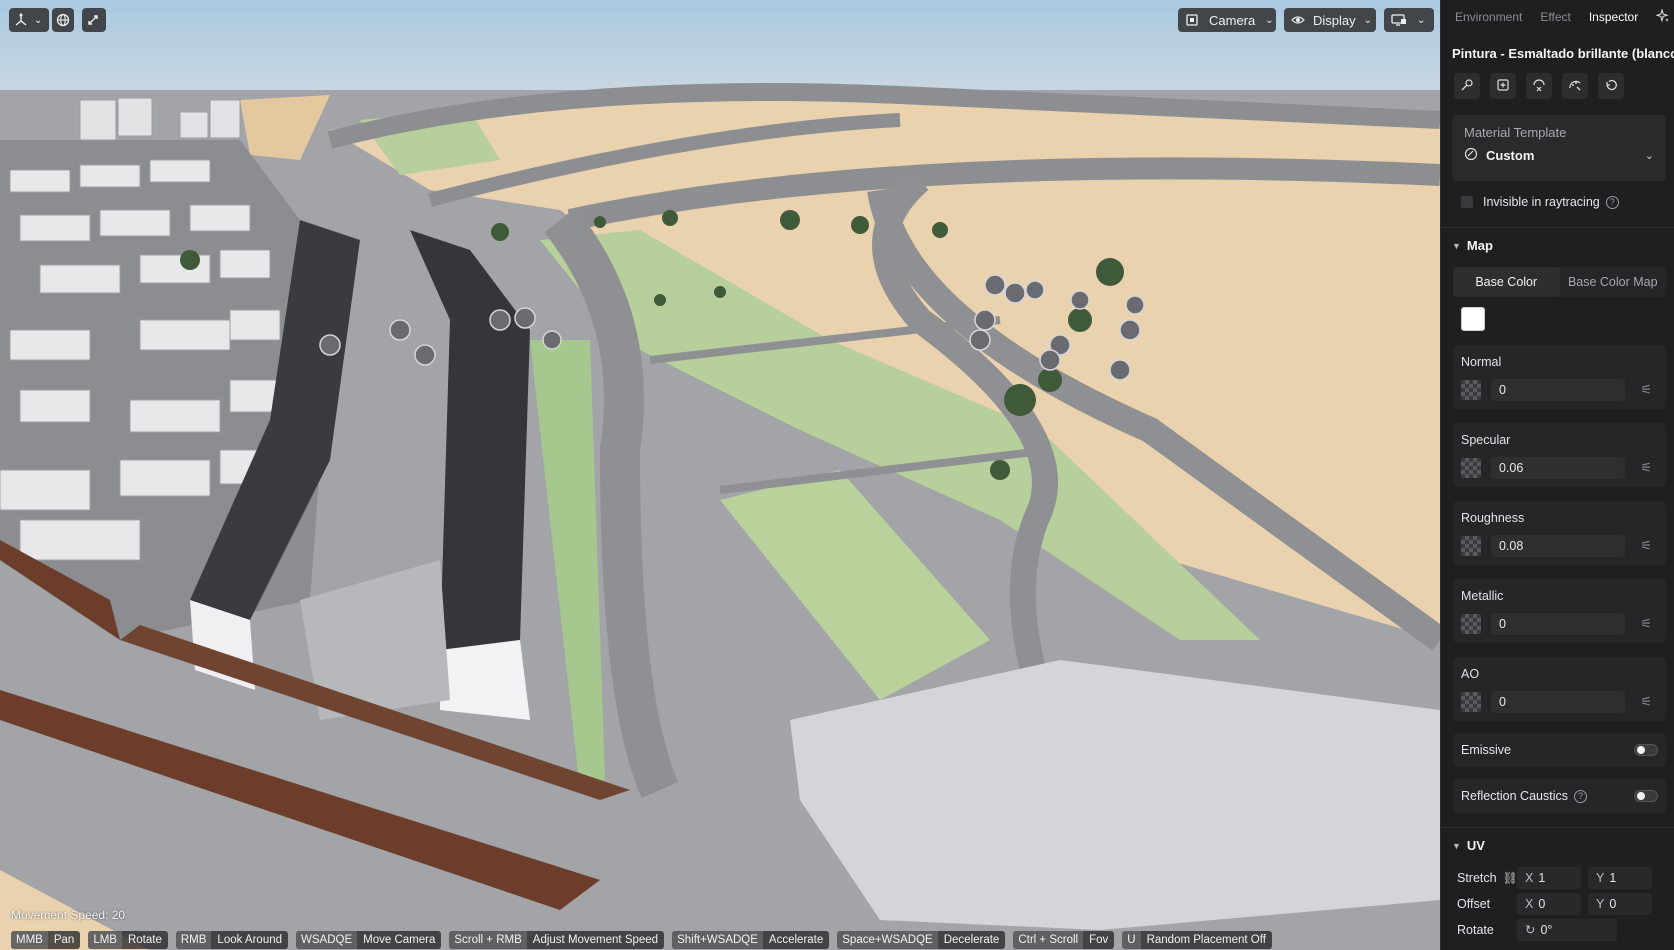  What do you see at coordinates (1613, 282) in the screenshot?
I see `tab-base-color-map: Base Color Map` at bounding box center [1613, 282].